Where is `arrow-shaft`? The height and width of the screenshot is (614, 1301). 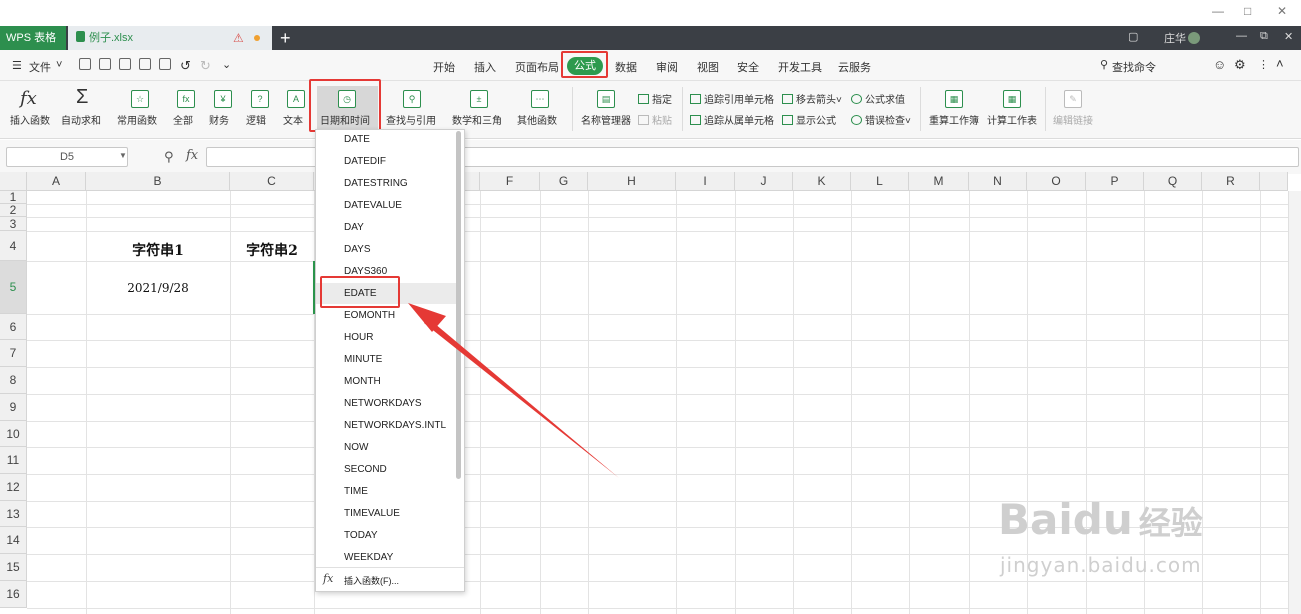 arrow-shaft is located at coordinates (521, 398).